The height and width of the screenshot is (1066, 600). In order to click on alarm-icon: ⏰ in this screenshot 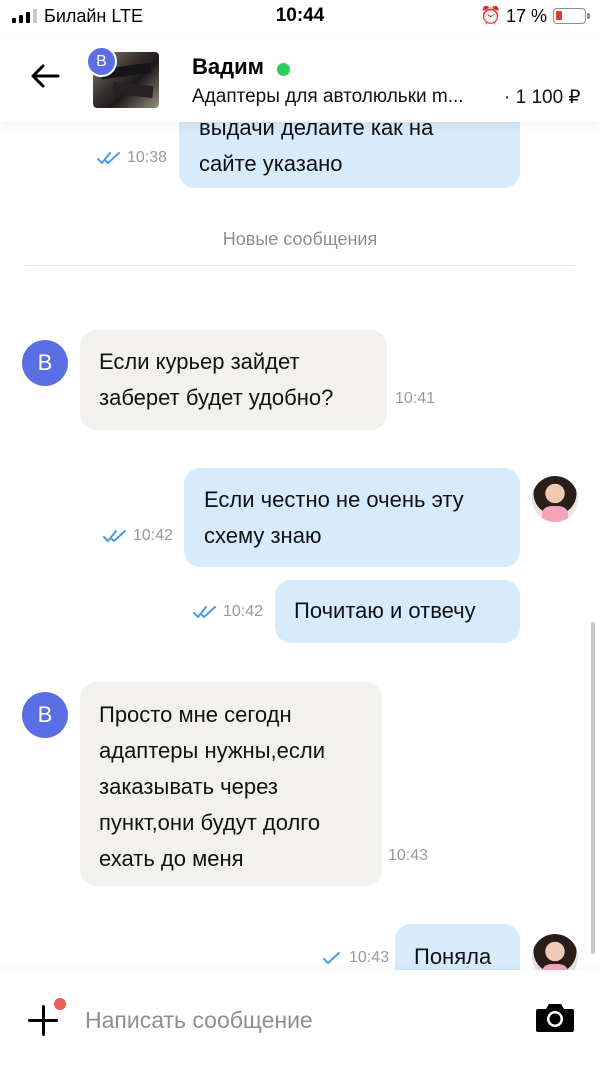, I will do `click(491, 15)`.